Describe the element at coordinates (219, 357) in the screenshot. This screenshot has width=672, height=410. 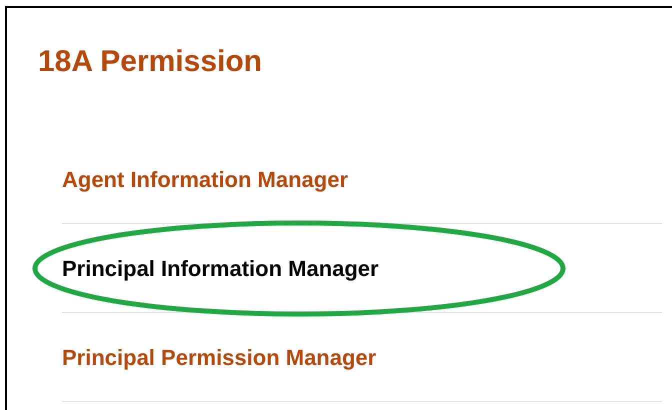
I see `menu-link: Principal Permission Manager` at that location.